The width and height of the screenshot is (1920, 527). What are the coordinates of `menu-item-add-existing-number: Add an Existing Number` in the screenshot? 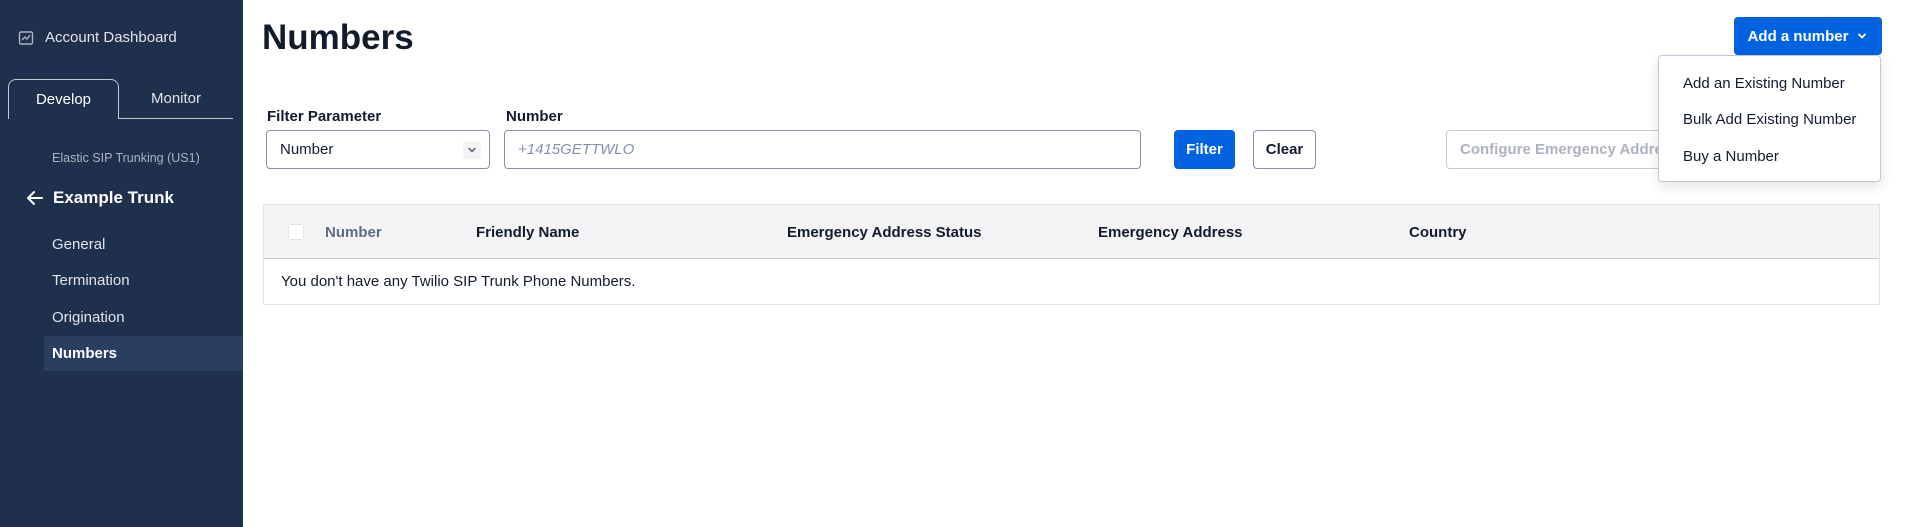 It's located at (1769, 83).